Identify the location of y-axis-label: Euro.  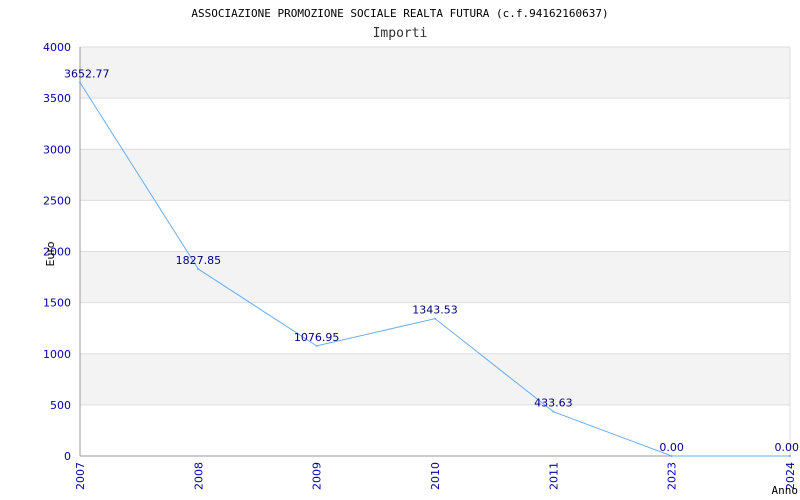
(50, 253).